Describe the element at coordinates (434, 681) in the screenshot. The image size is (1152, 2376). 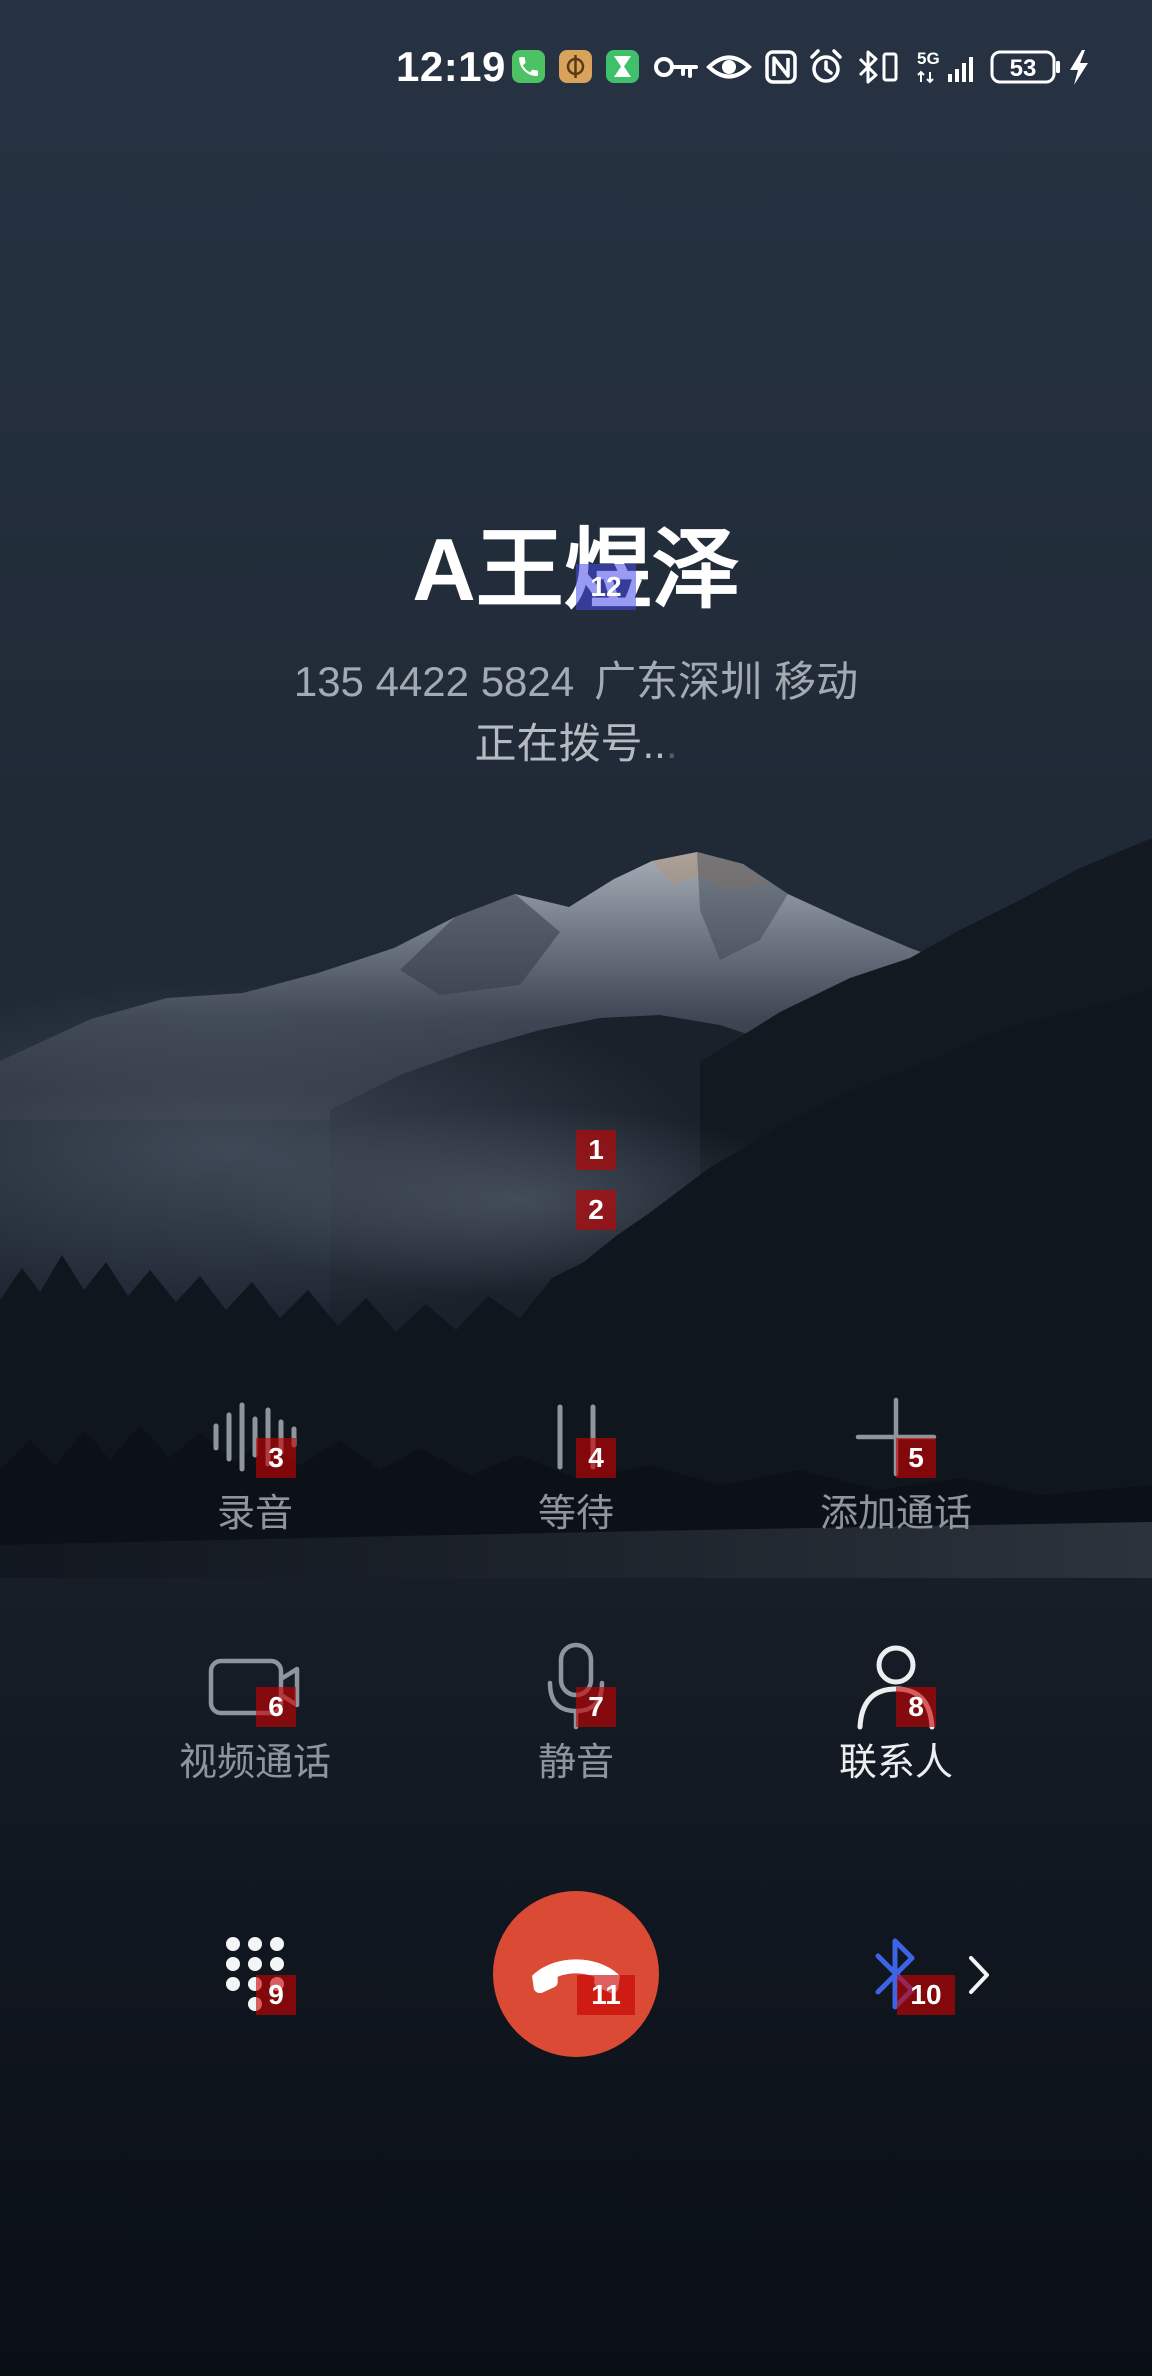
I see `caller-number: 135 4422 5824` at that location.